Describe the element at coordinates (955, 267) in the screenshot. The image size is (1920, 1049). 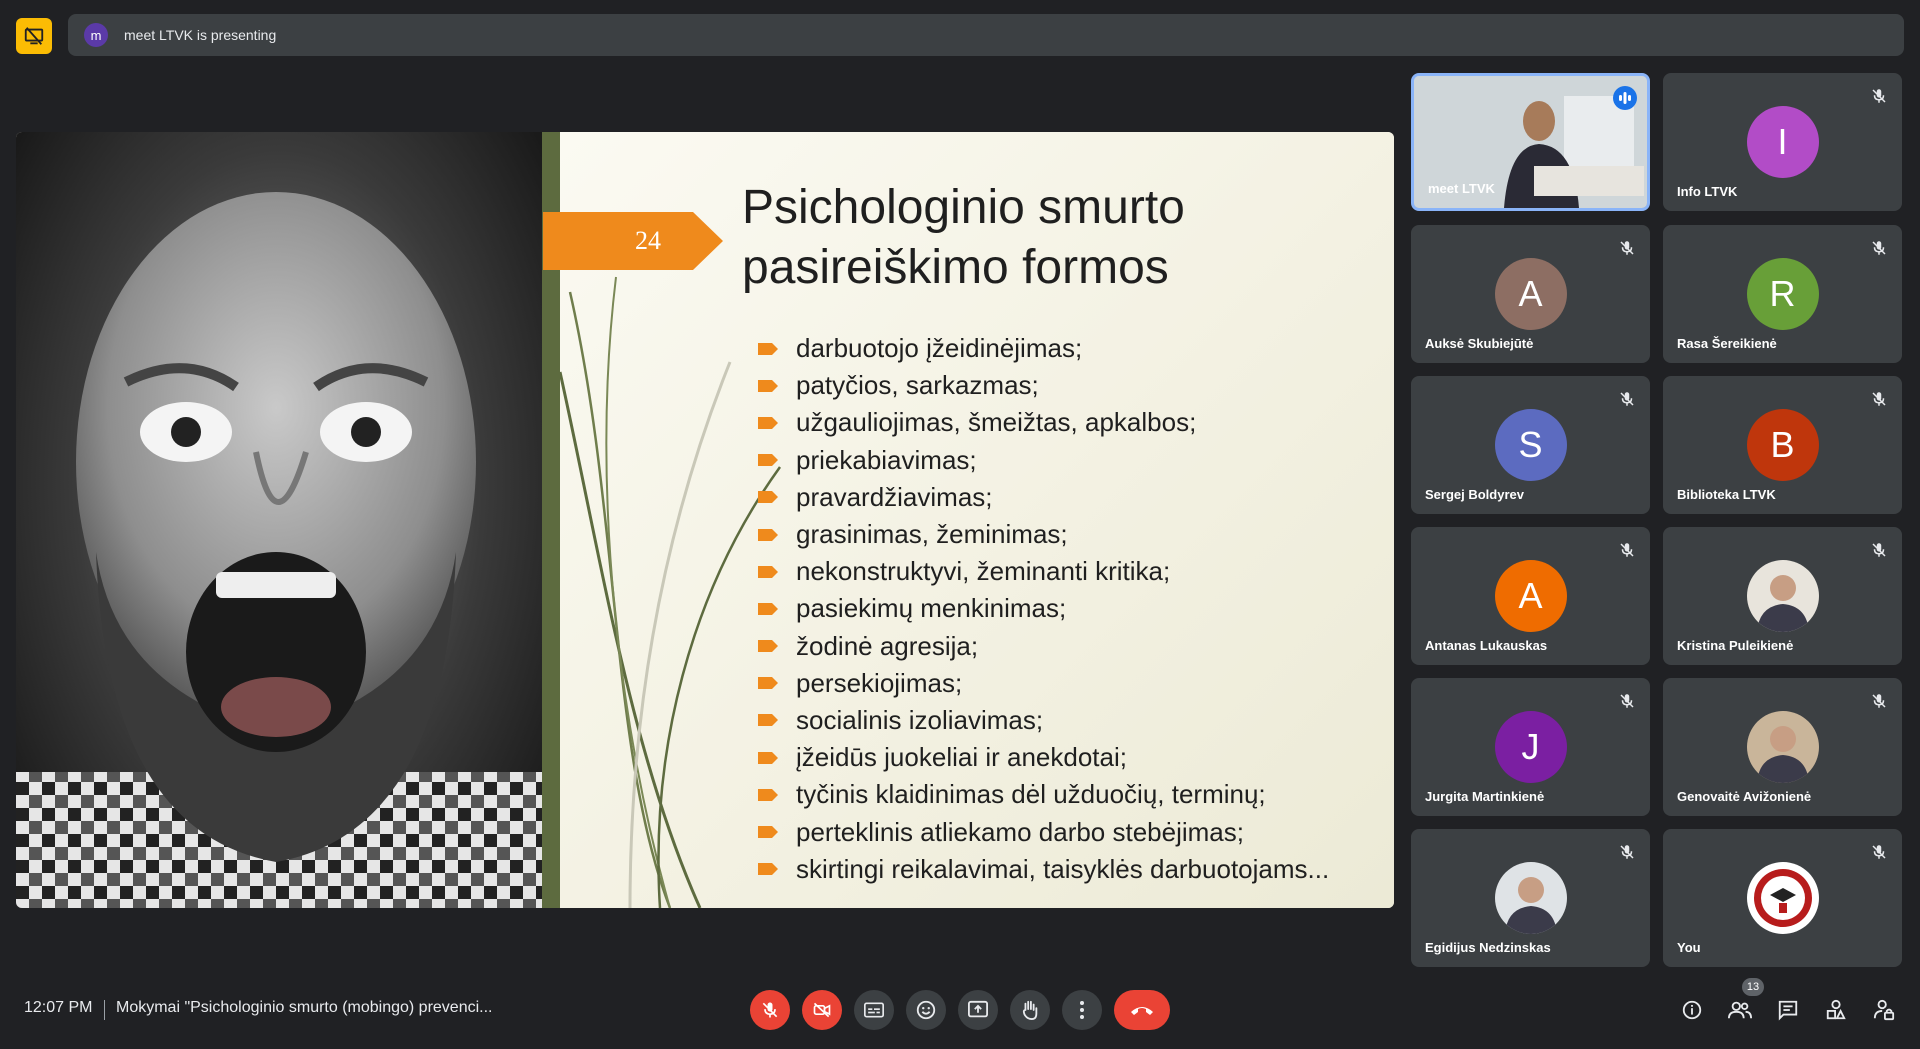
I see `slide-title-line-2: pasireiškimo formos` at that location.